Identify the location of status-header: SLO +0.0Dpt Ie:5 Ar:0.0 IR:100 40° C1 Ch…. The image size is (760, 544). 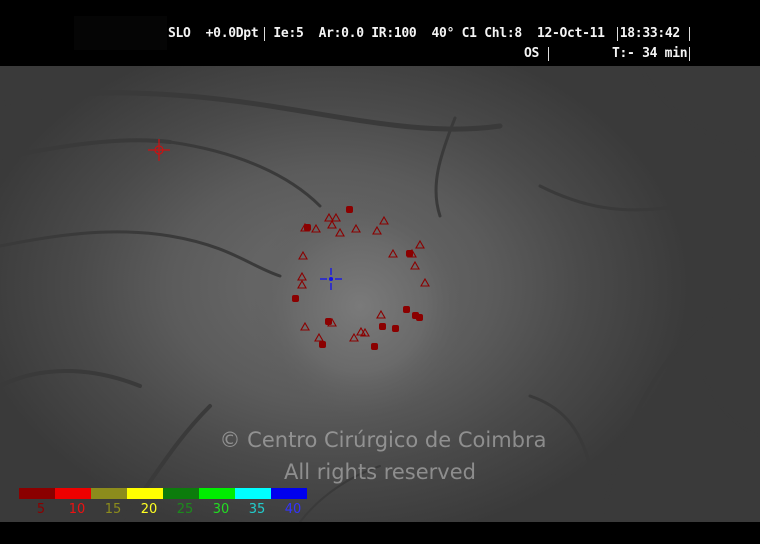
(380, 33).